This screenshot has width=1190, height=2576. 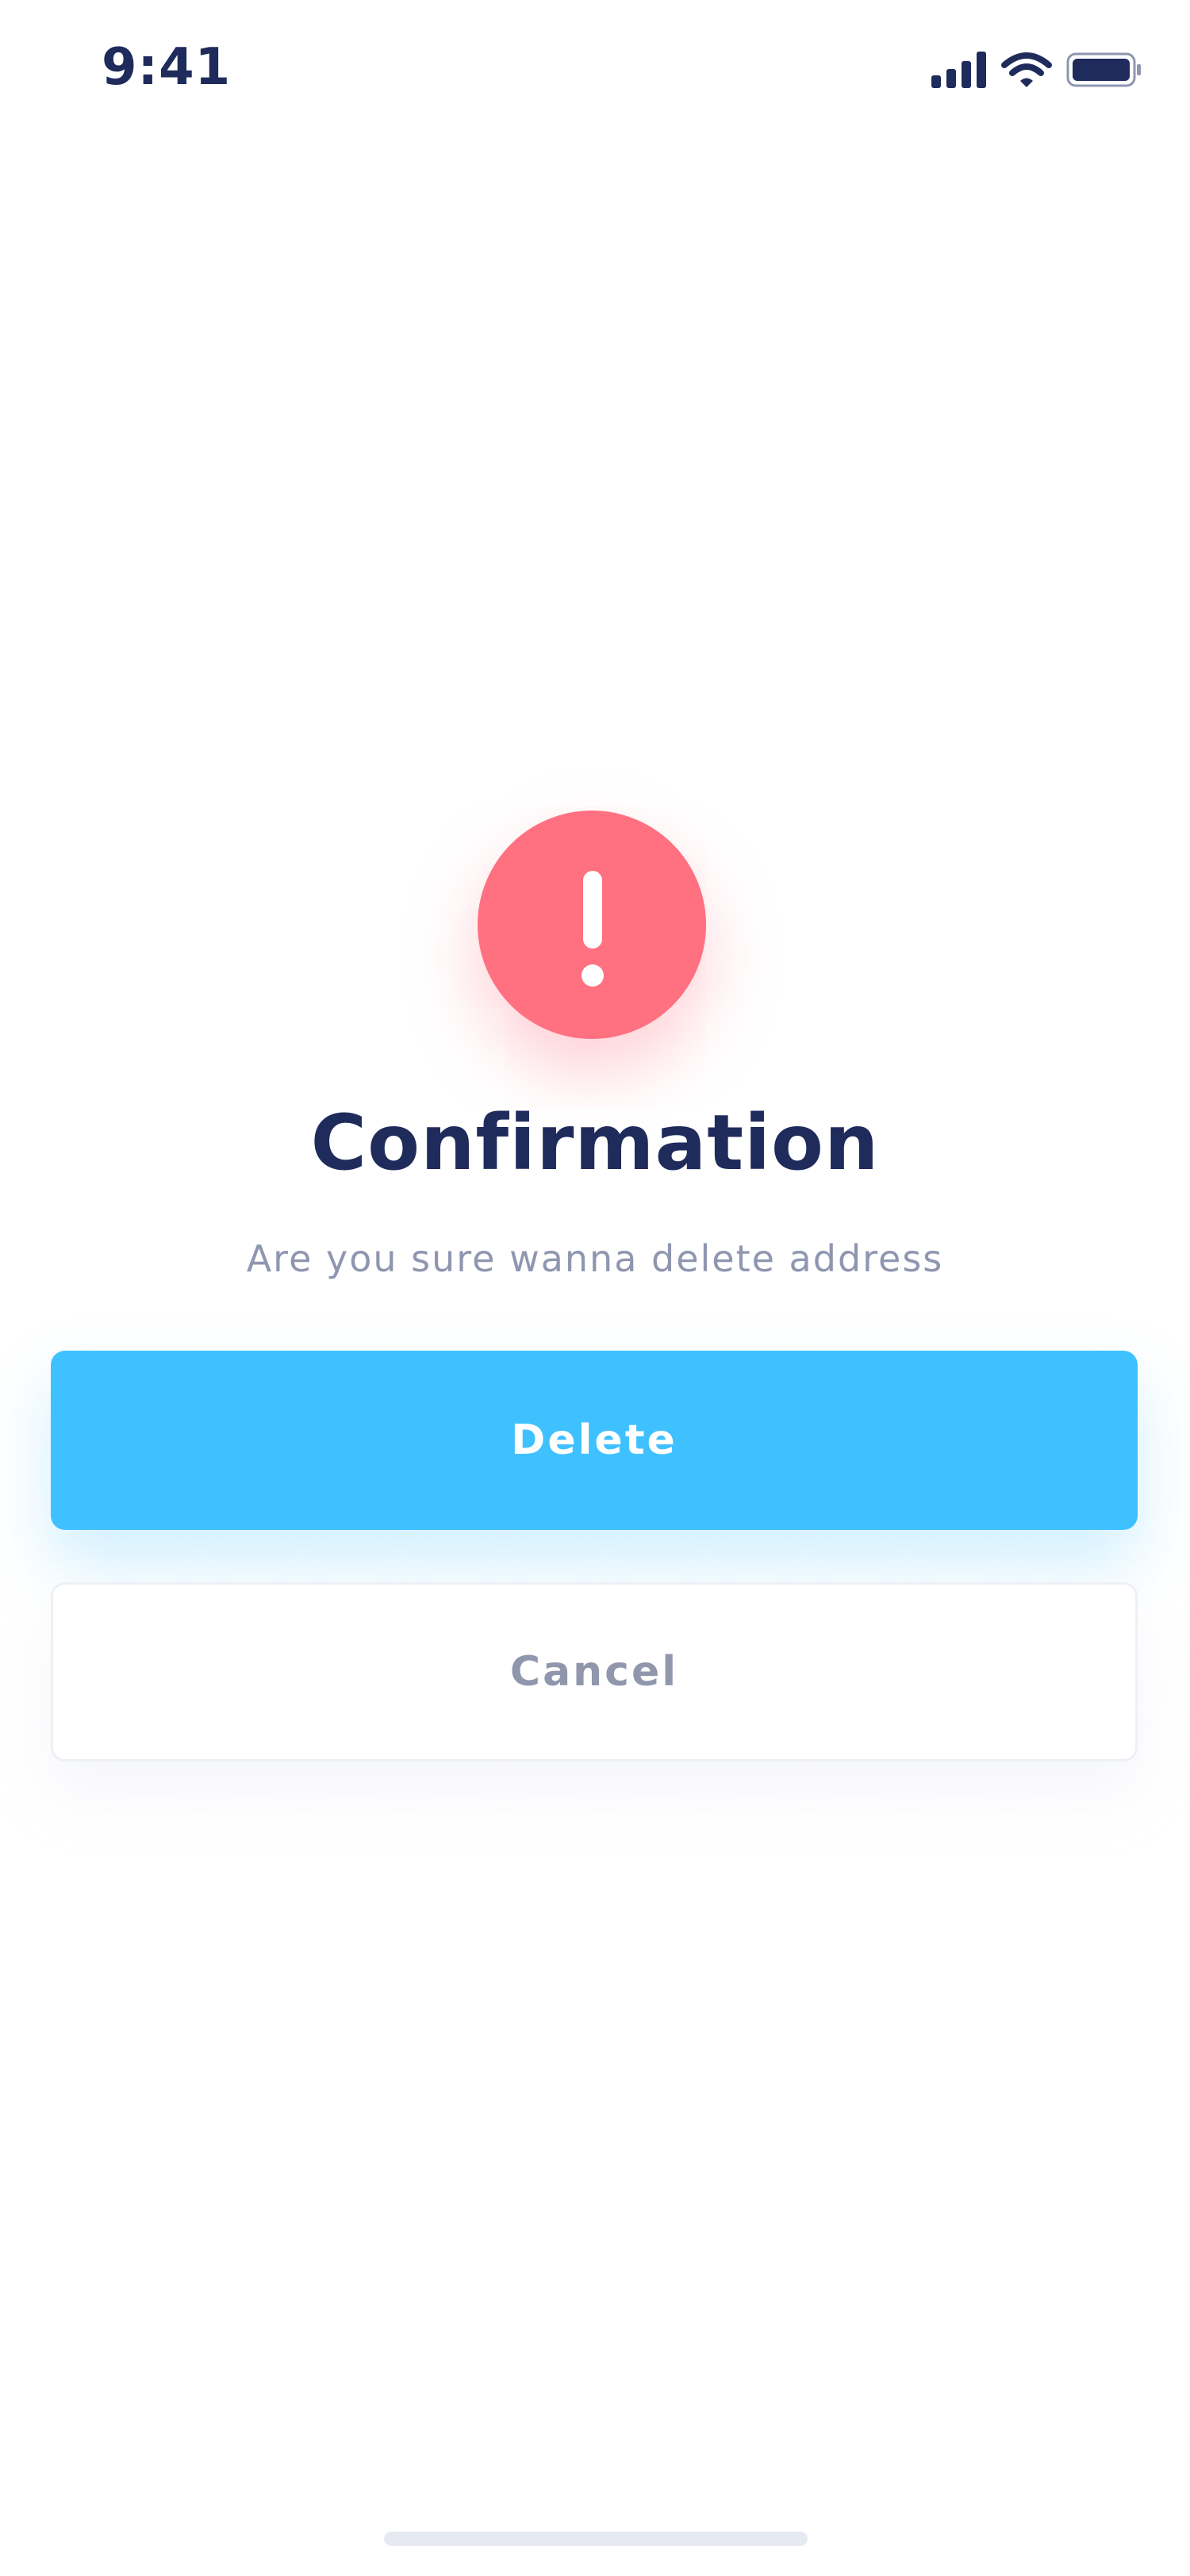 I want to click on status-icons, so click(x=1036, y=70).